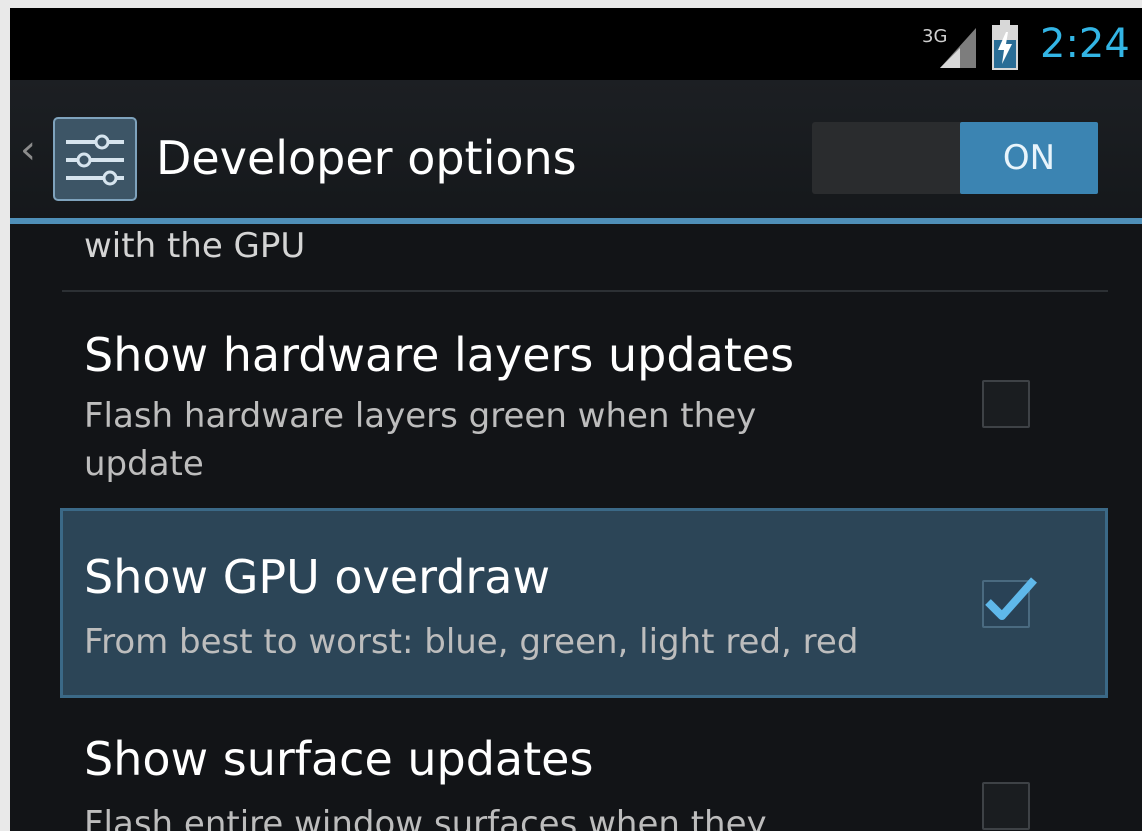 The image size is (1142, 831). Describe the element at coordinates (366, 158) in the screenshot. I see `page-title: Developer options` at that location.